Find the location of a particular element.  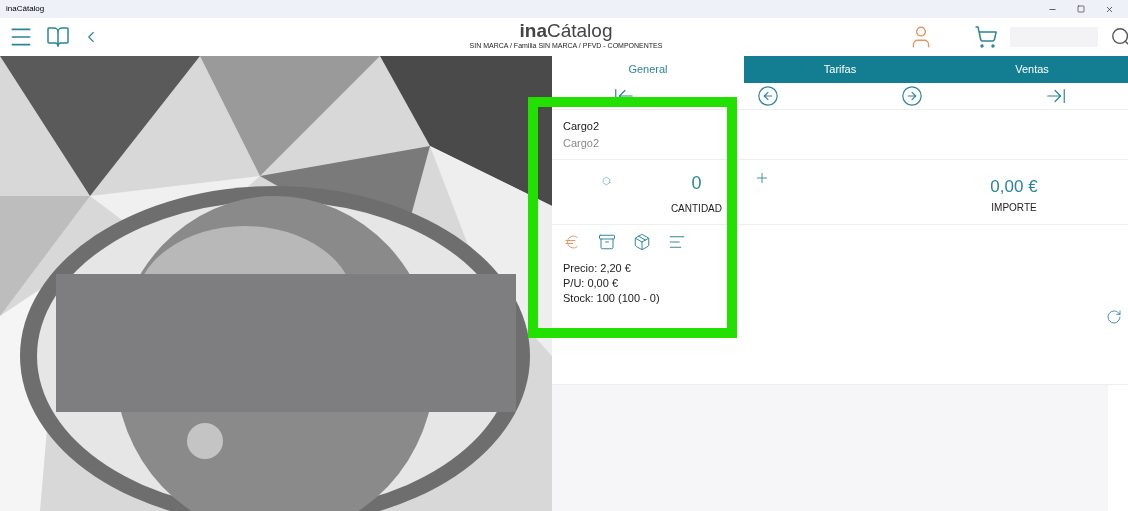

detail-line: Precio: 2,20 € is located at coordinates (597, 268).